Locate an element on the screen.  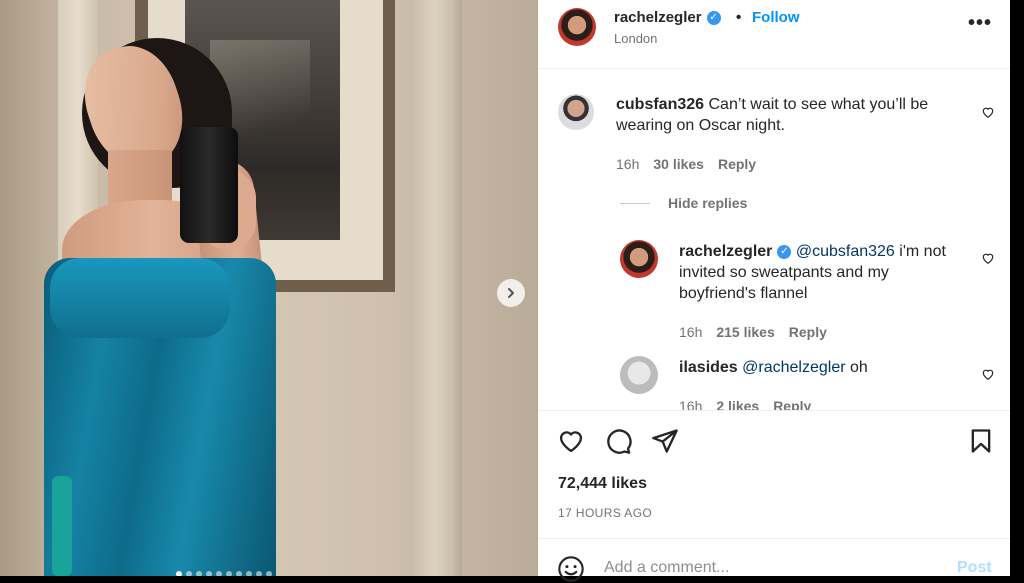
reply-meta: 16h 215 likes Reply is located at coordinates (753, 332).